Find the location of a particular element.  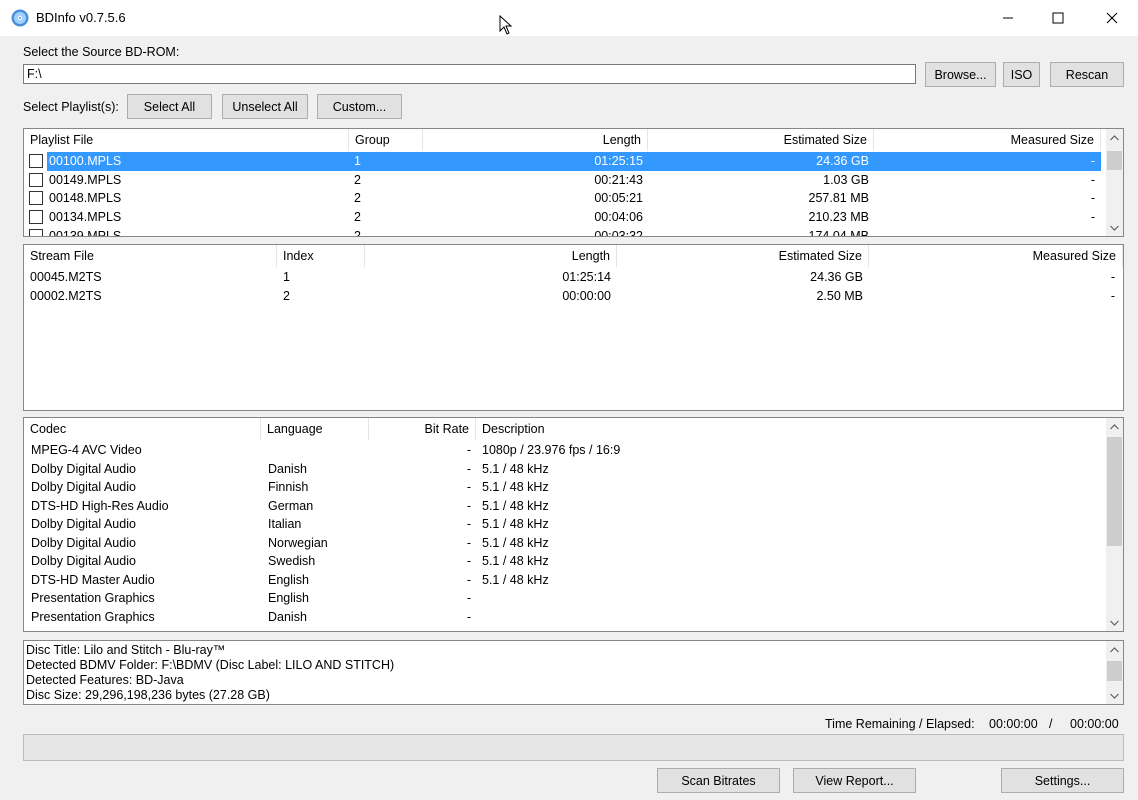

col-playlist-file: Playlist File is located at coordinates (186, 140).